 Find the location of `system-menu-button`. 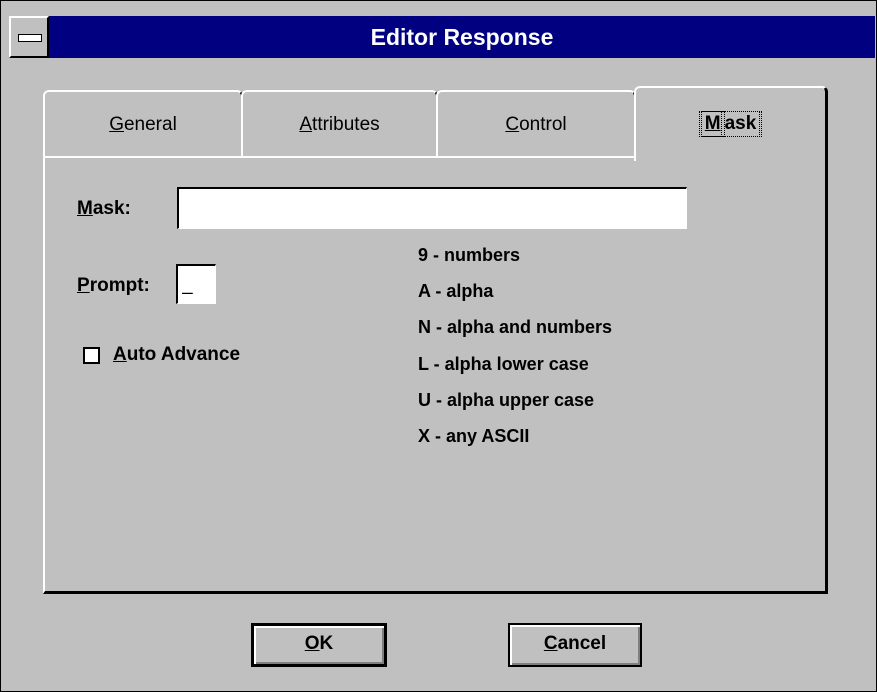

system-menu-button is located at coordinates (29, 37).